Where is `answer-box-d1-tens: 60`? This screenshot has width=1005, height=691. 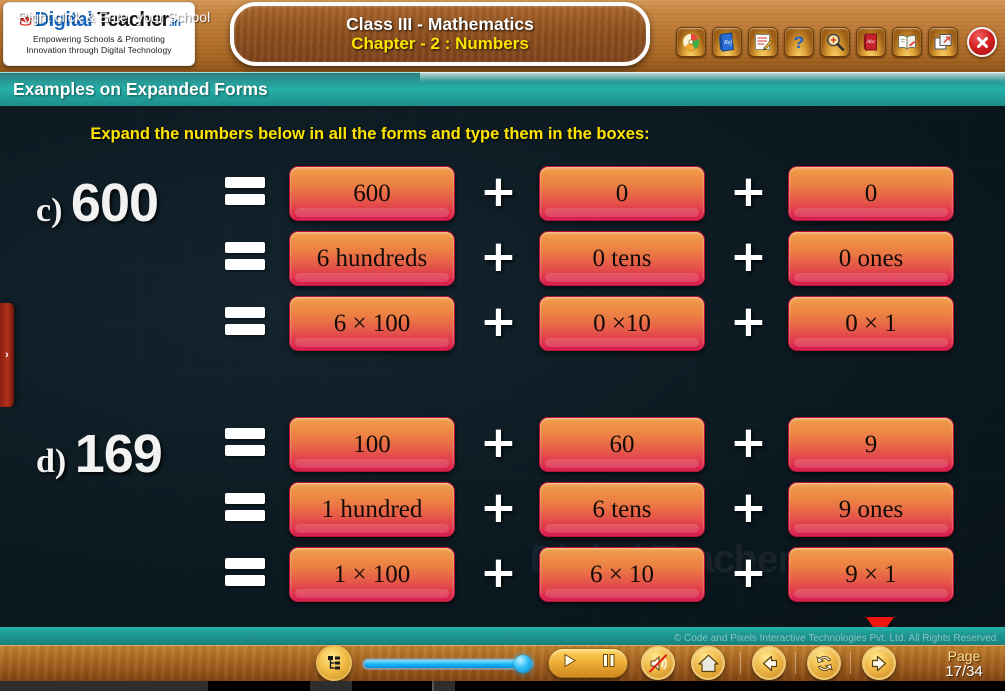
answer-box-d1-tens: 60 is located at coordinates (622, 444).